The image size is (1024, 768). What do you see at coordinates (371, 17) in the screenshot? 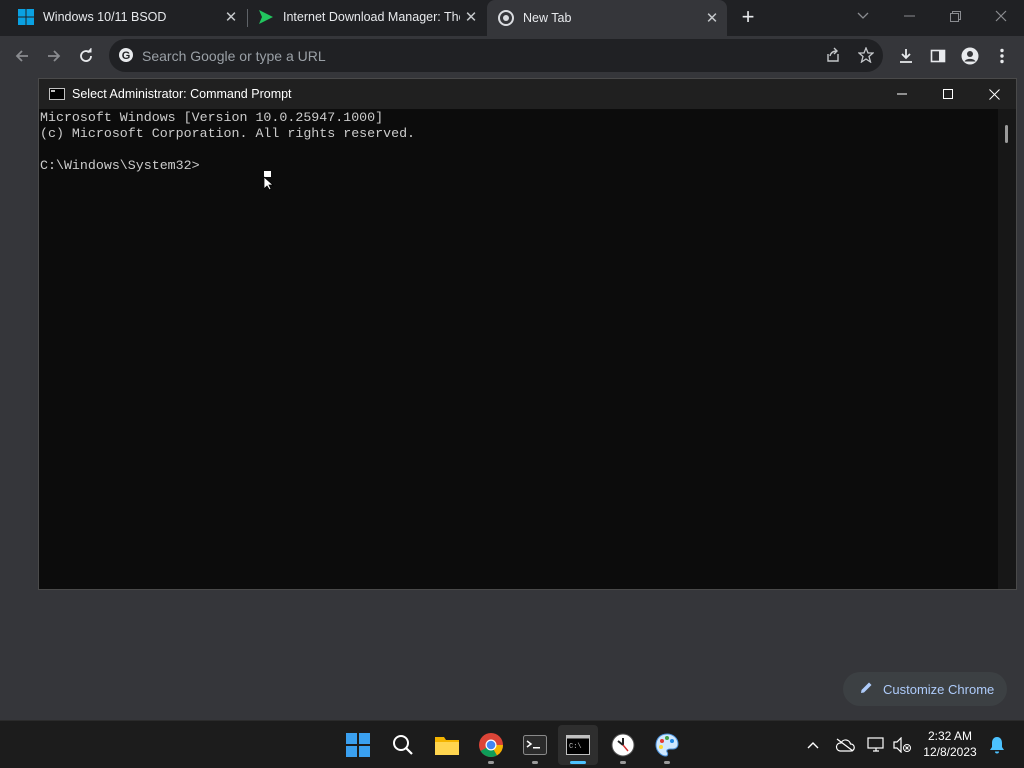
I see `tab-title: Internet Download Manager: The` at bounding box center [371, 17].